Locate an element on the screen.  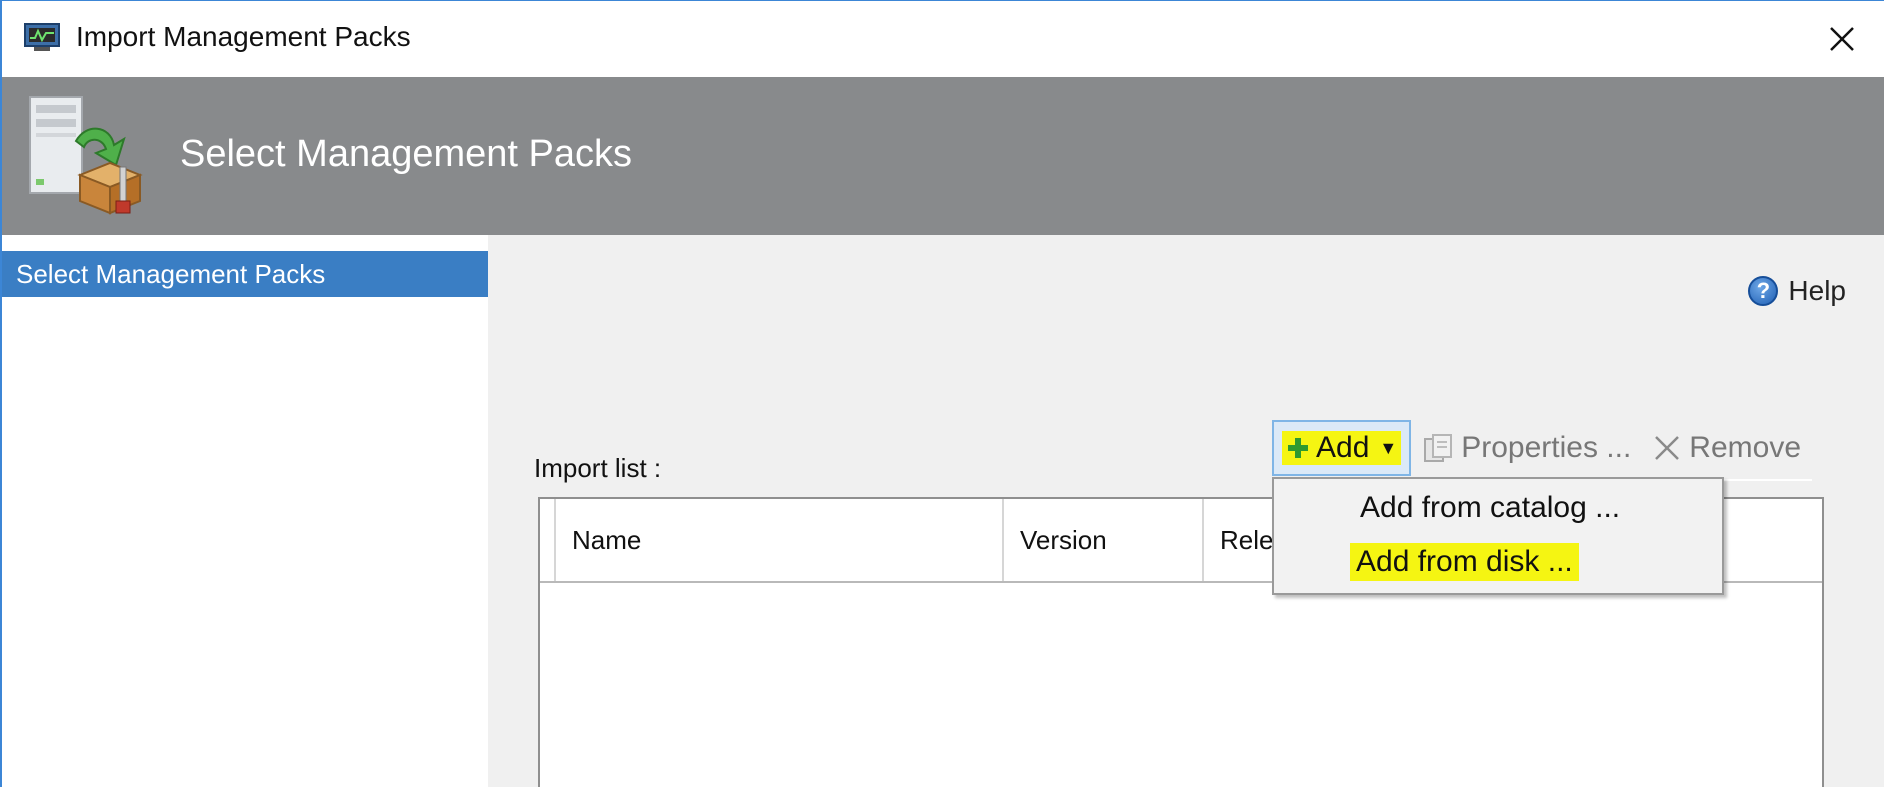
help-icon: ? is located at coordinates (1763, 291).